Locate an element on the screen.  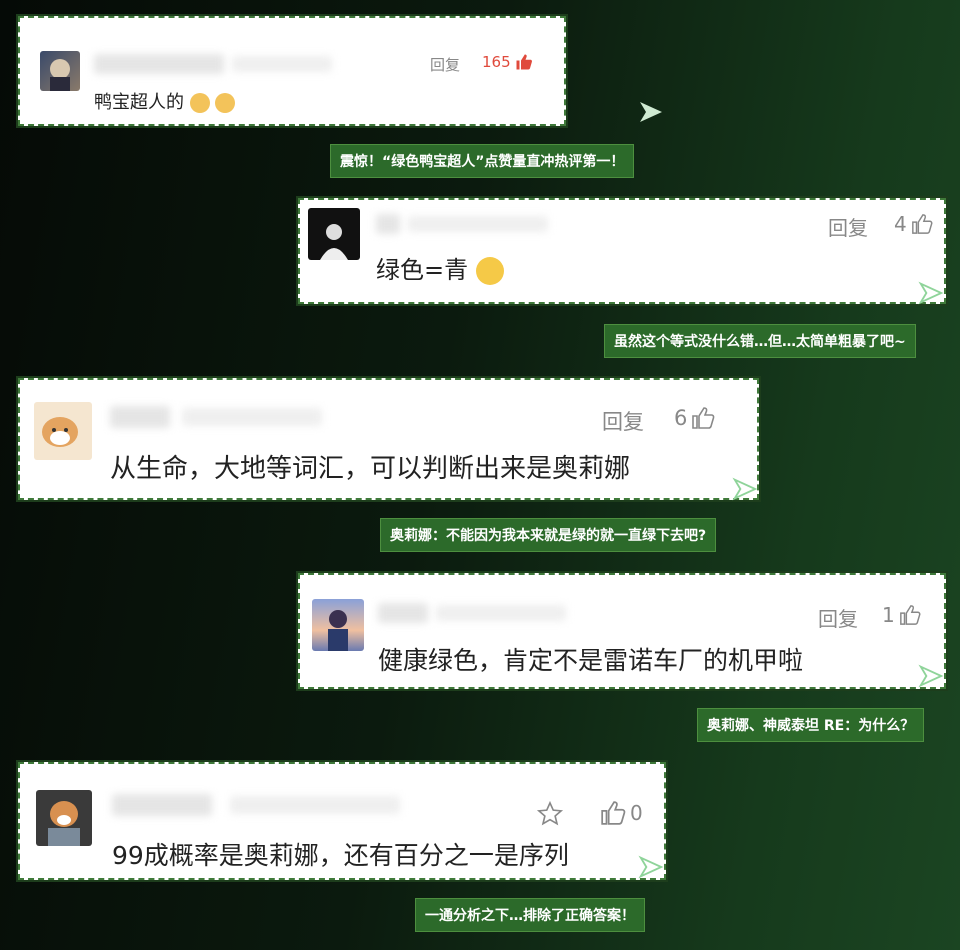
thumbs-up-filled-icon is located at coordinates (524, 62).